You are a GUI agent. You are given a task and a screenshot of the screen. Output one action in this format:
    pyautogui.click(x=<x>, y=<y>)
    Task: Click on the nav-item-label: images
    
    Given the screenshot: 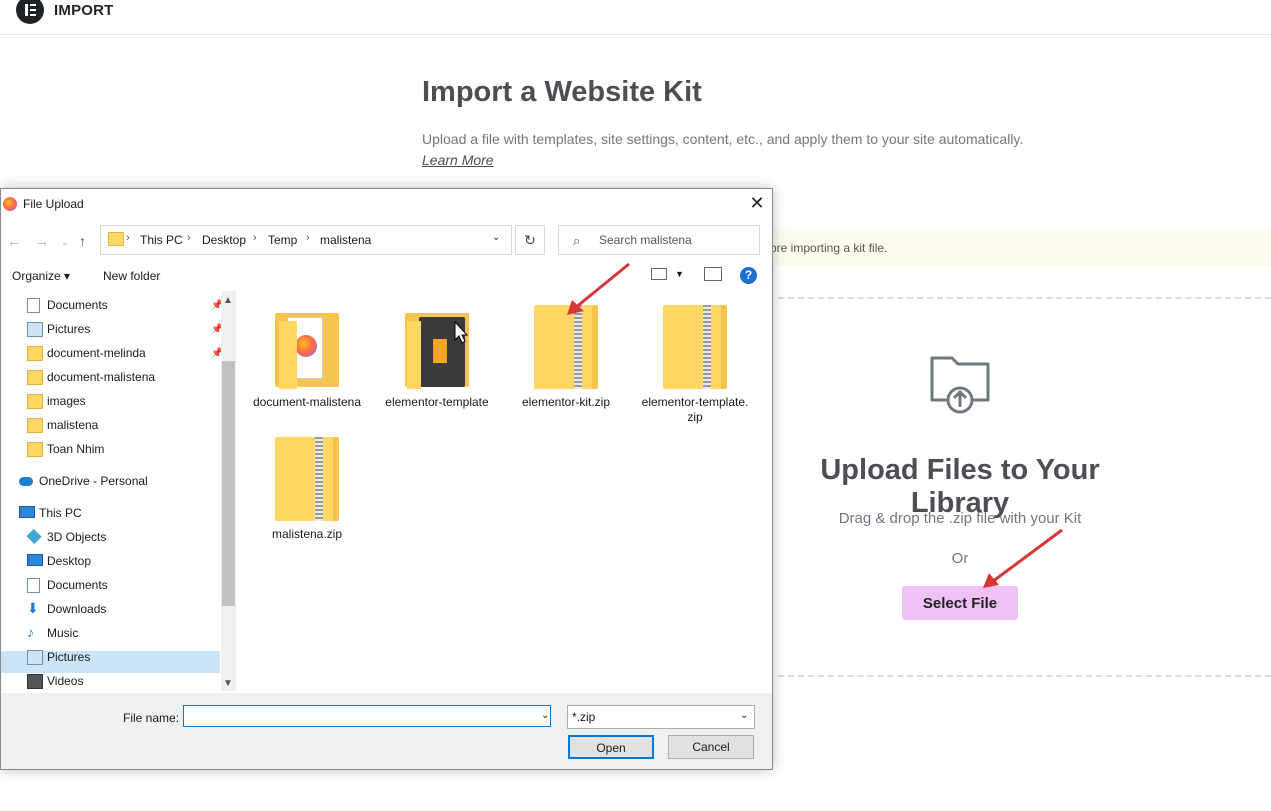 What is the action you would take?
    pyautogui.click(x=66, y=401)
    